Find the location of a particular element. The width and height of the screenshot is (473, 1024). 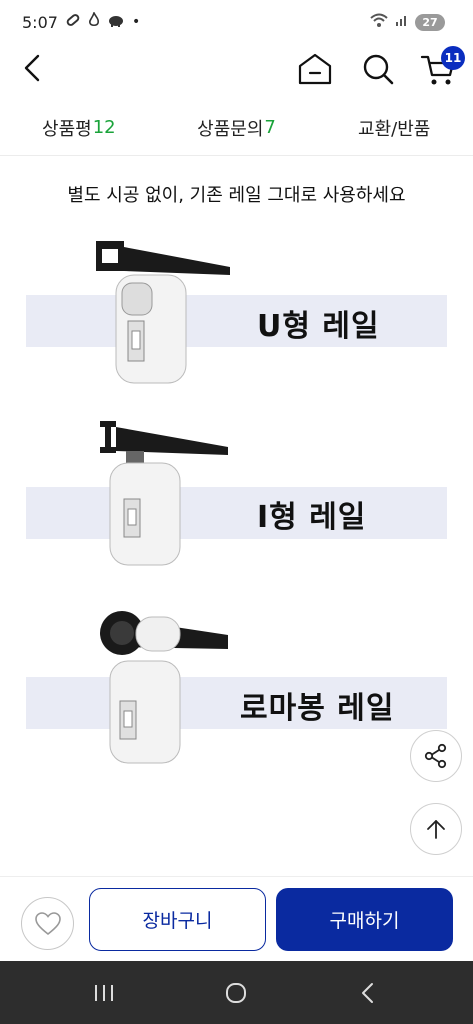

home-icon is located at coordinates (315, 69).